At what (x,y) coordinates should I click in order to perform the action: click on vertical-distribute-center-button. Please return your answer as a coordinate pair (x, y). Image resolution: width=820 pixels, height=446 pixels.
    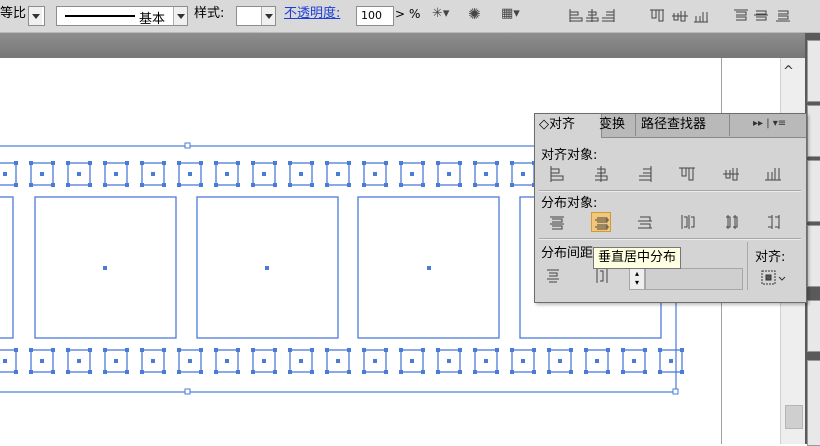
    Looking at the image, I should click on (601, 222).